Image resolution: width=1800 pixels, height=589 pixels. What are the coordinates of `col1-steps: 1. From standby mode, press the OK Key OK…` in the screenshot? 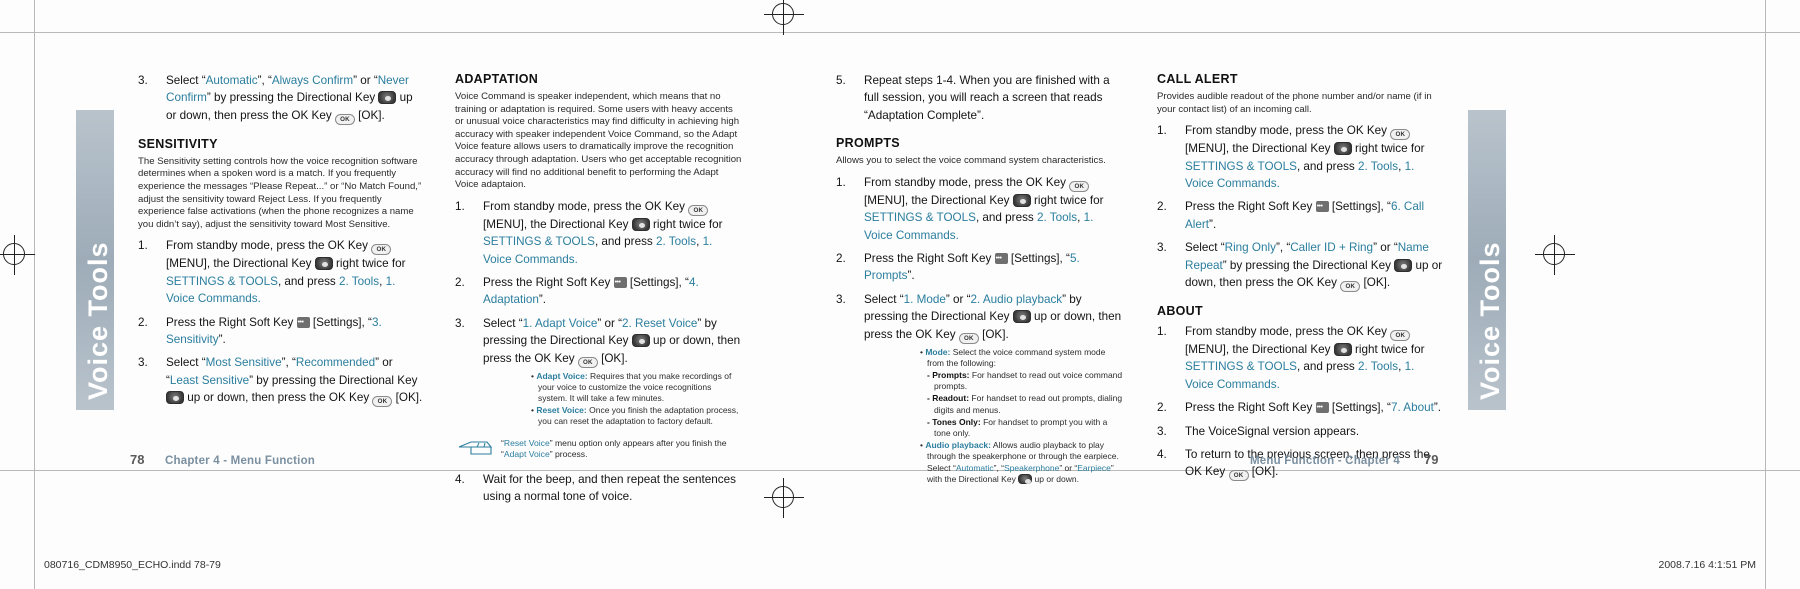 It's located at (282, 322).